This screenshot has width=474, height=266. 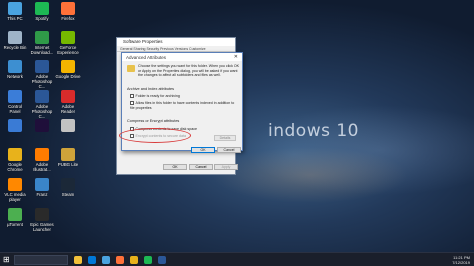 I want to click on red-highlight-circle, so click(x=155, y=135).